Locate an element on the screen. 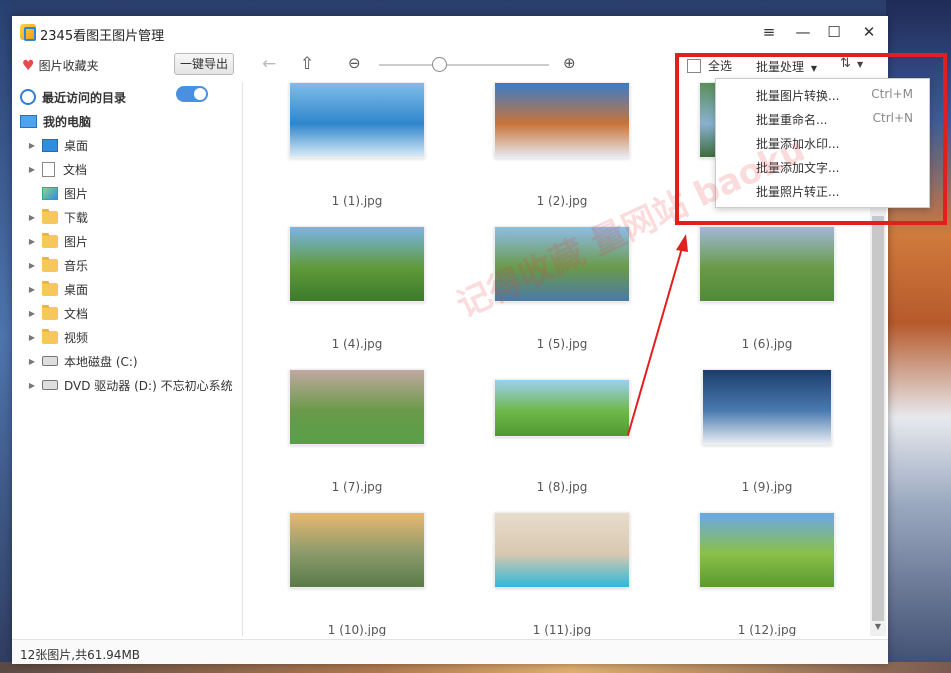  sidebar-item: ▶ 视频 is located at coordinates (127, 337).